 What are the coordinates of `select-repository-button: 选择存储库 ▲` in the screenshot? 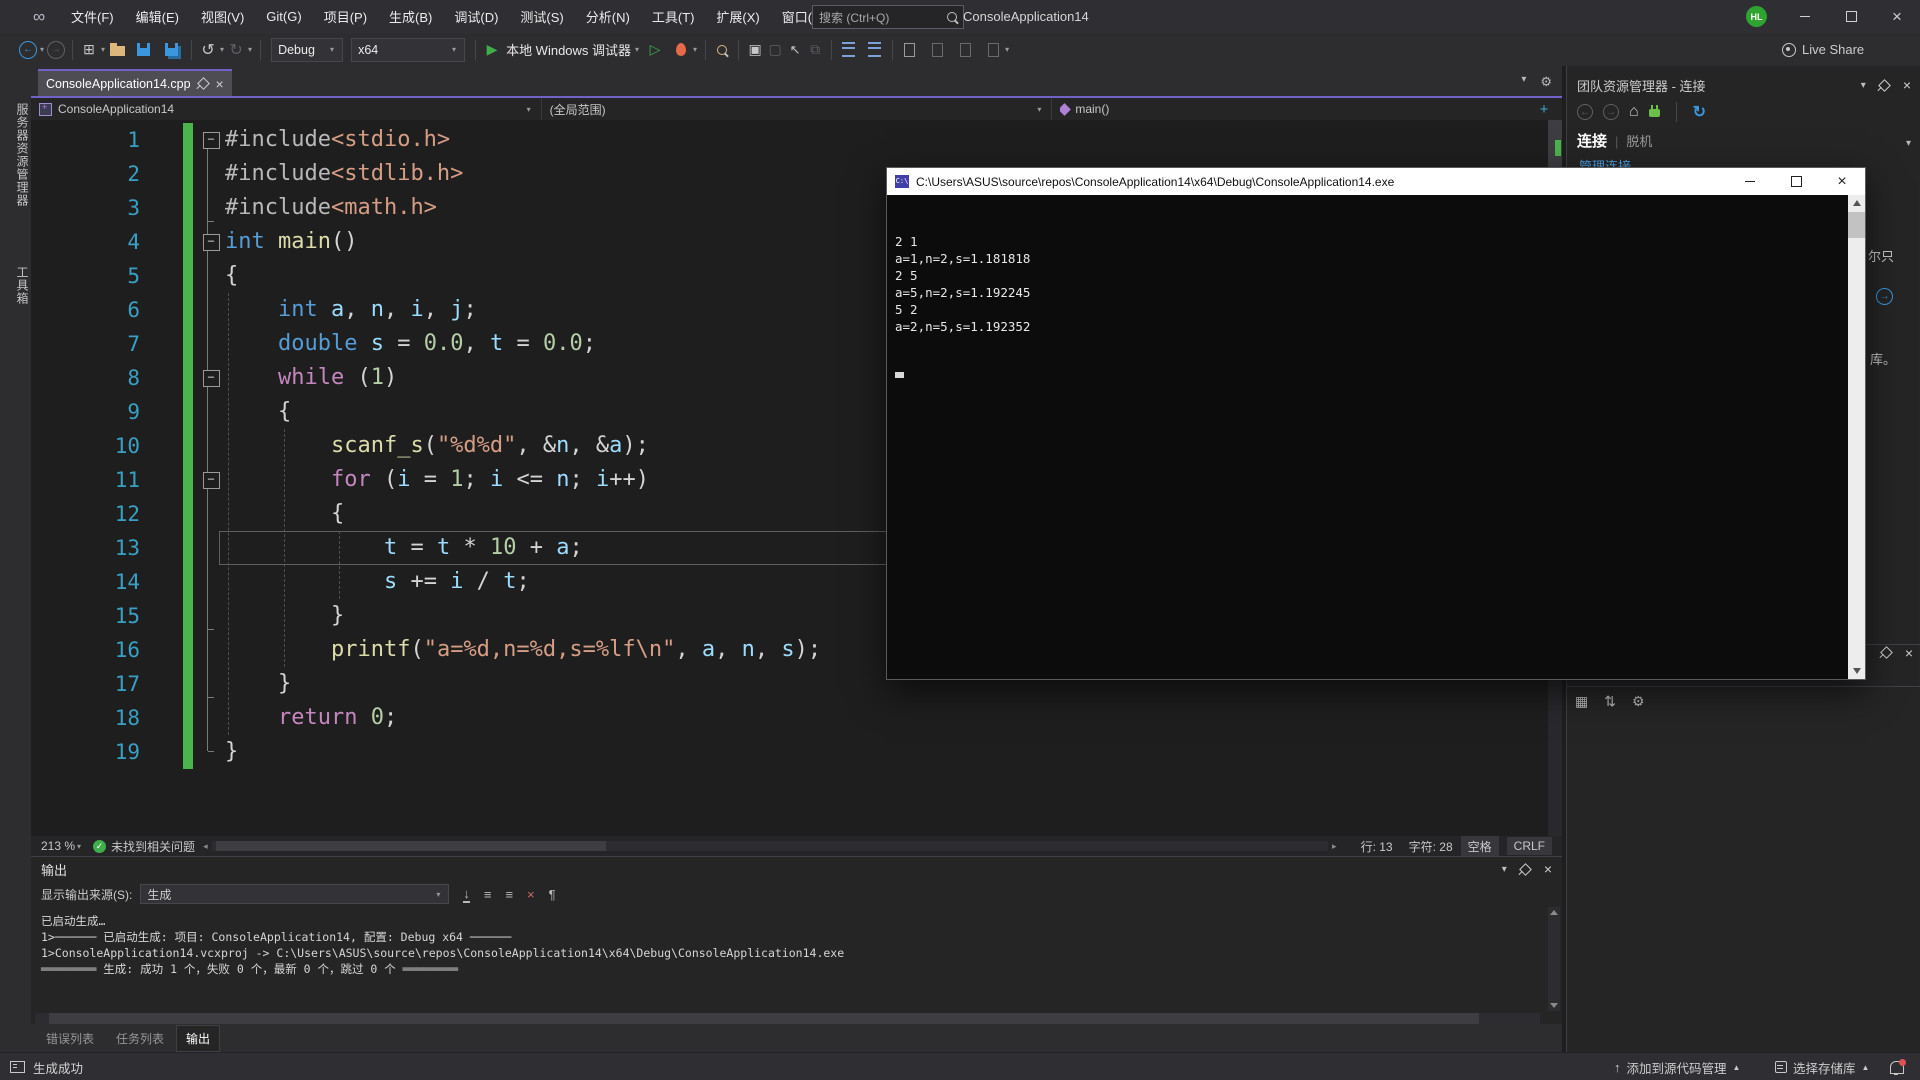 It's located at (1822, 1067).